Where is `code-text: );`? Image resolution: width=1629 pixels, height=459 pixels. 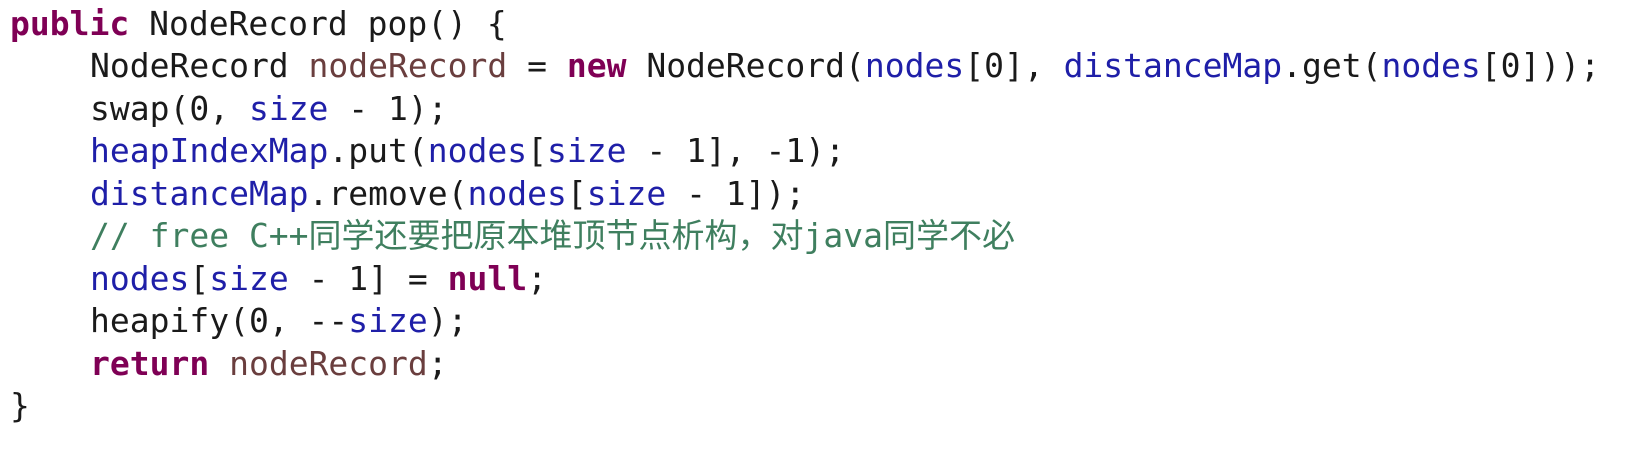 code-text: ); is located at coordinates (447, 320).